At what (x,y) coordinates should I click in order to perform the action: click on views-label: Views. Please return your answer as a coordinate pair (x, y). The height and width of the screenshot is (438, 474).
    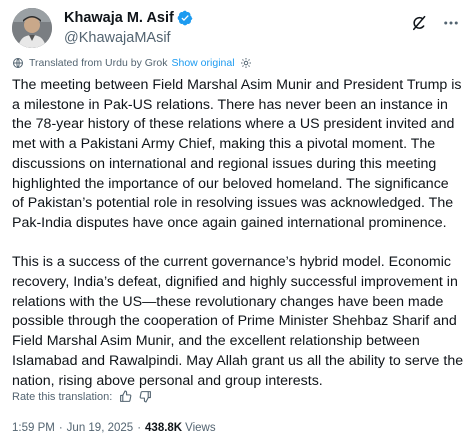
    Looking at the image, I should click on (200, 428).